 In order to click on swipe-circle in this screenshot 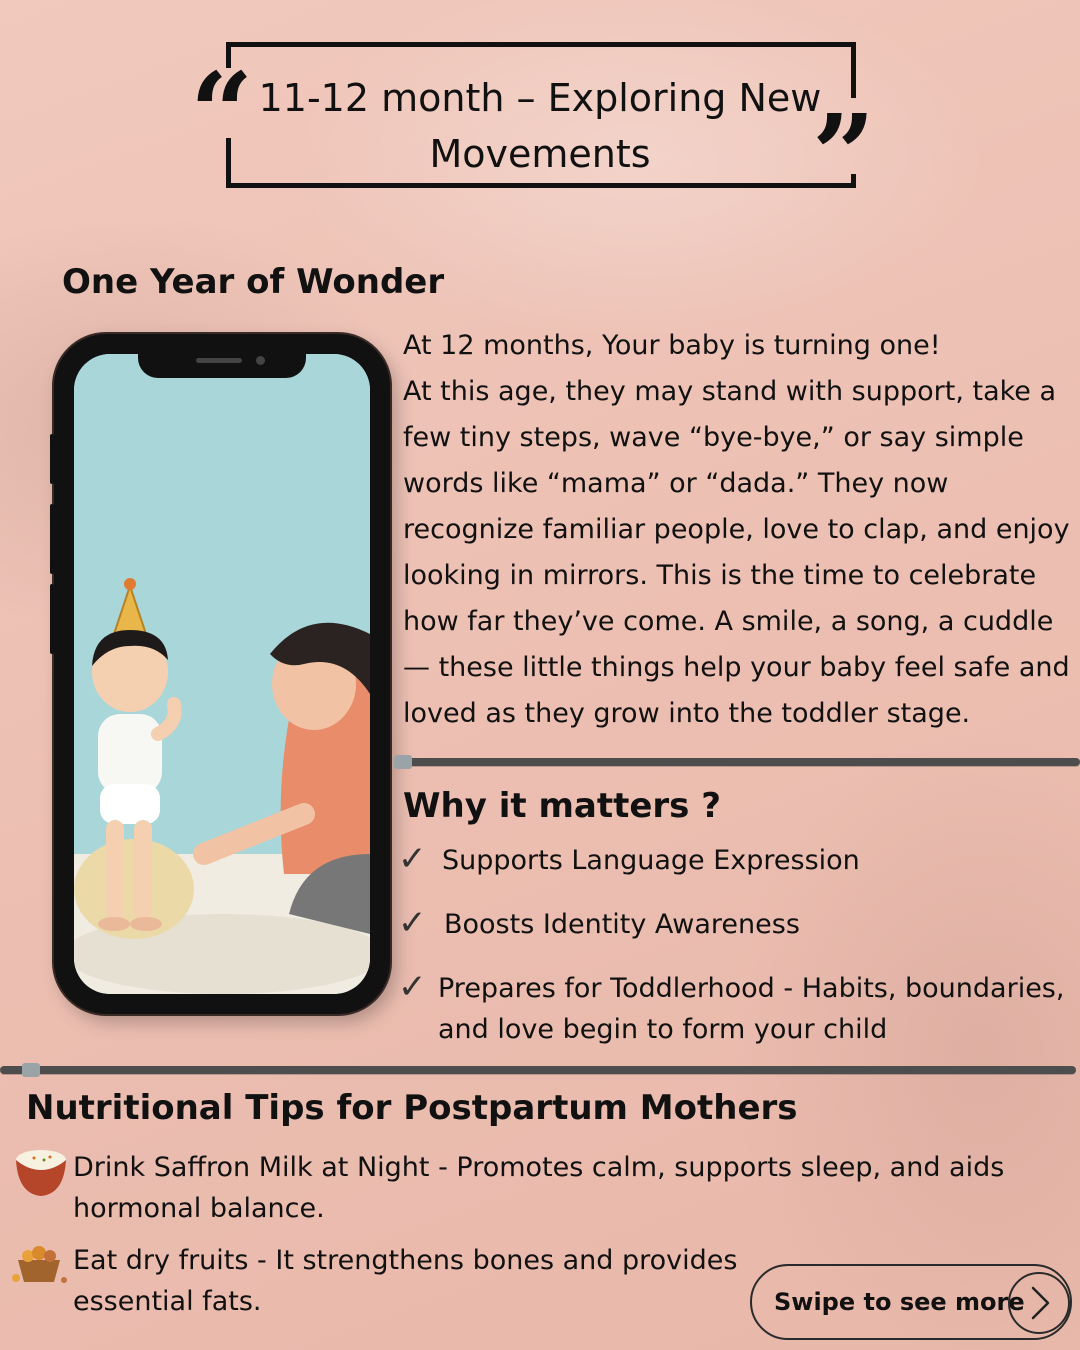, I will do `click(1039, 1303)`.